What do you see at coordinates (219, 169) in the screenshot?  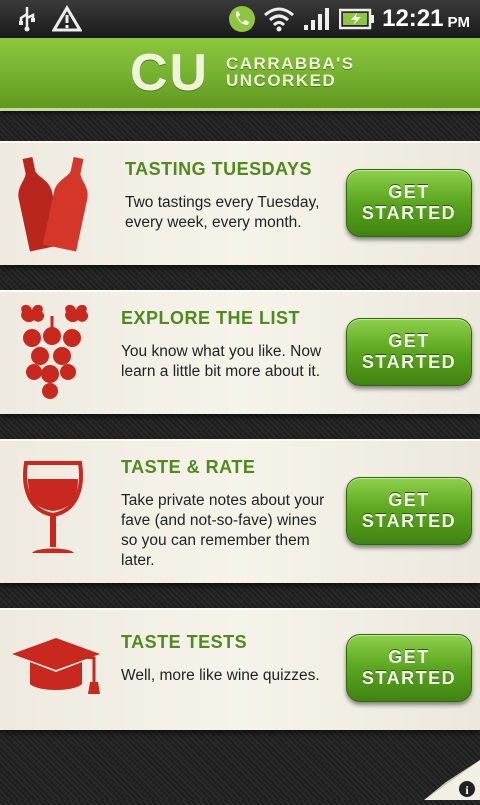 I see `card-title: TASTING TUESDAYS` at bounding box center [219, 169].